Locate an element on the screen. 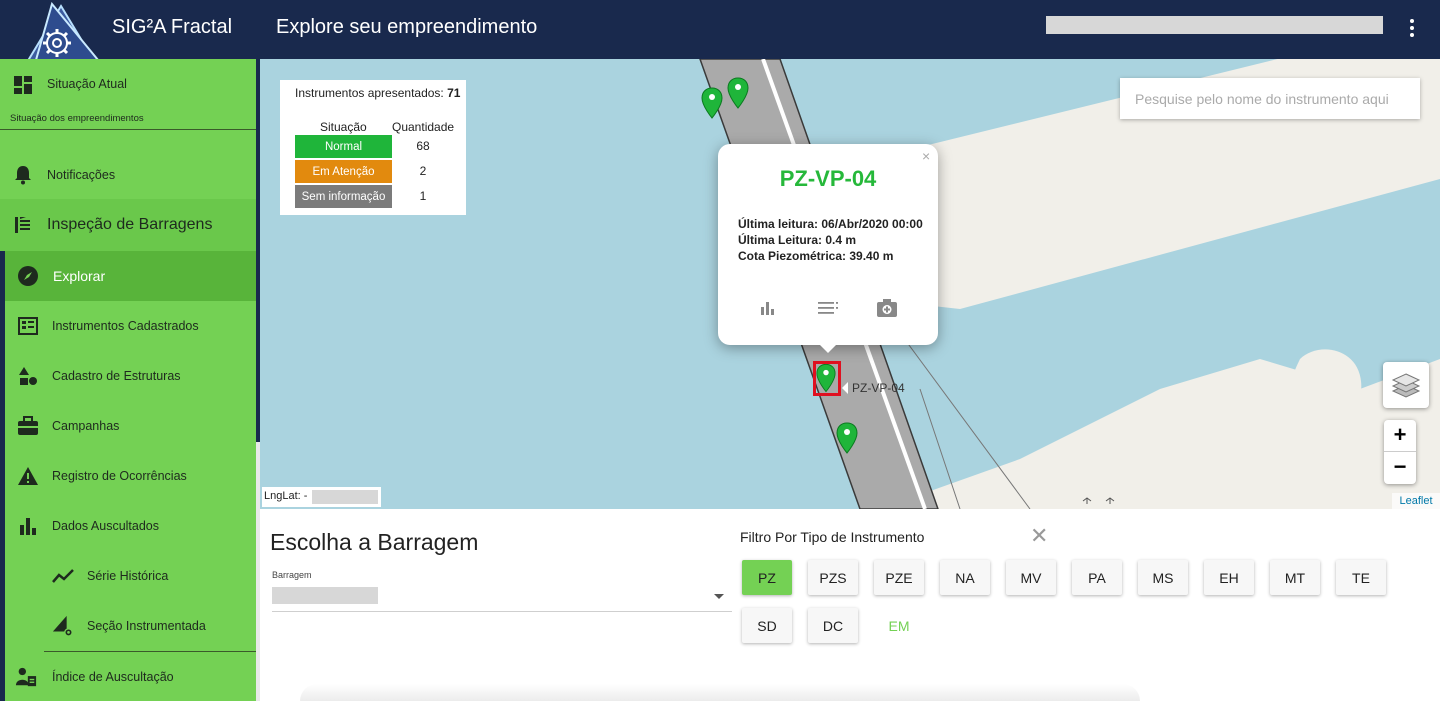  popup-close-button: × is located at coordinates (926, 156).